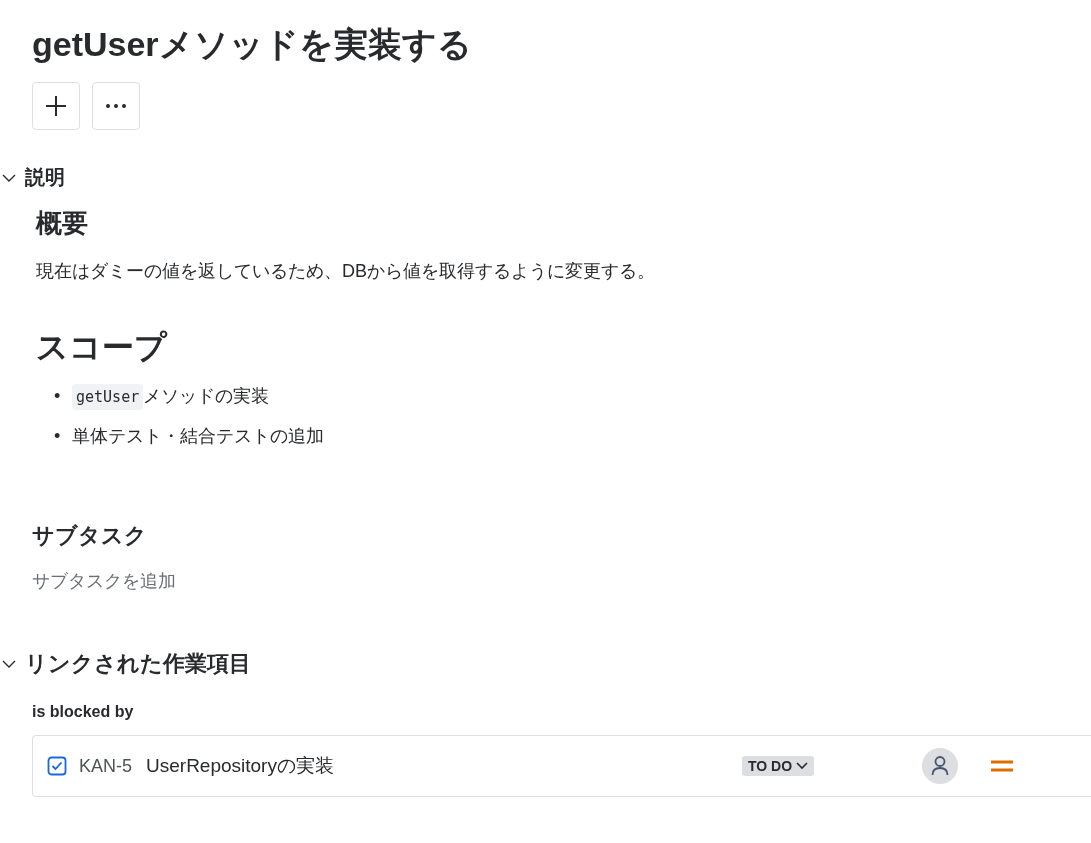 Image resolution: width=1091 pixels, height=843 pixels. What do you see at coordinates (104, 581) in the screenshot?
I see `add-subtask-link: サブタスクを追加` at bounding box center [104, 581].